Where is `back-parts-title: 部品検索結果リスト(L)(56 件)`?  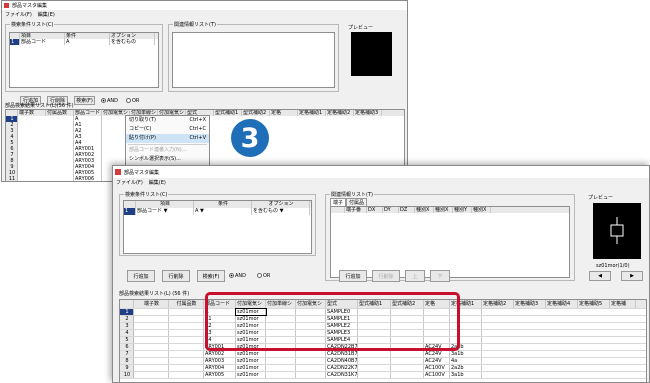 back-parts-title: 部品検索結果リスト(L)(56 件) is located at coordinates (39, 106).